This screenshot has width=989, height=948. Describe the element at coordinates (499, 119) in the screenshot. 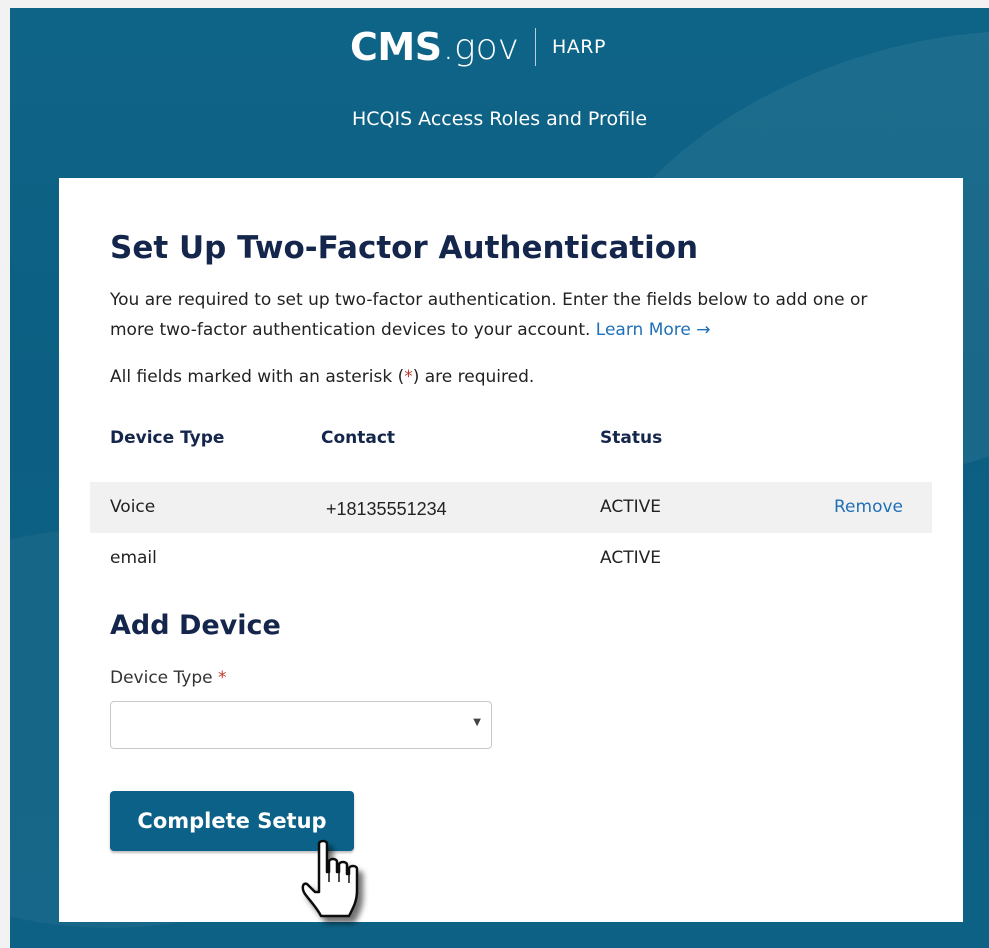

I see `site-subtitle: HCQIS Access Roles and Profile` at that location.